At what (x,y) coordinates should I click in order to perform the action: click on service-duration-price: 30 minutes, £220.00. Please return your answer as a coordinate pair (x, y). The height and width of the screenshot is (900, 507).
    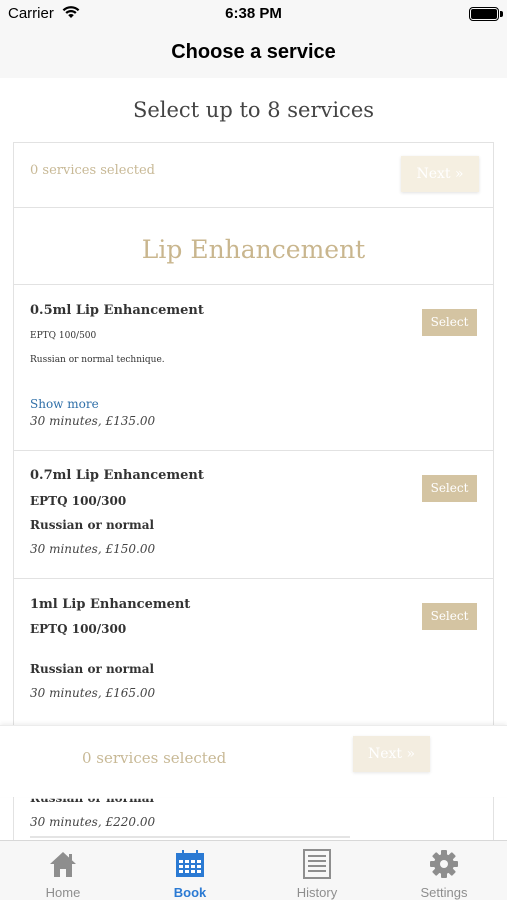
    Looking at the image, I should click on (93, 822).